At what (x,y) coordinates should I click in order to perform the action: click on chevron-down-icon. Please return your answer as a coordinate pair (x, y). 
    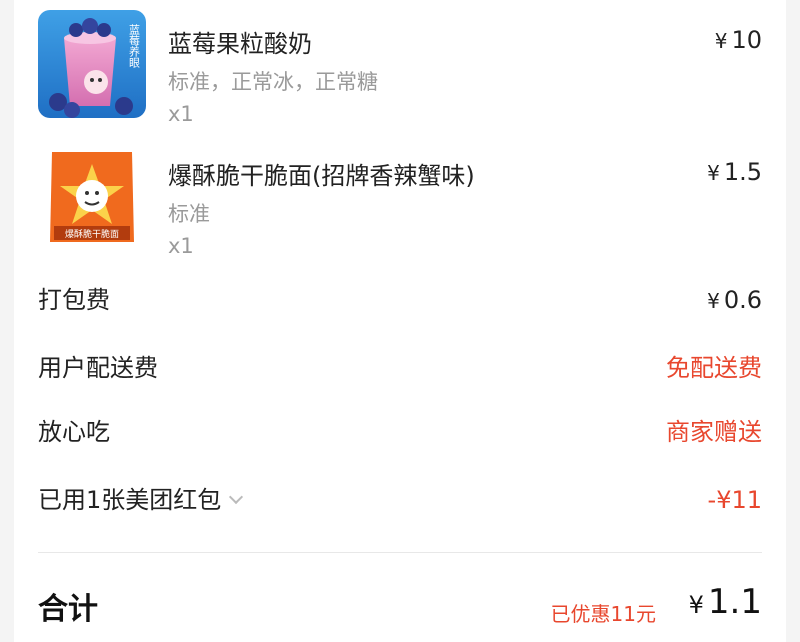
    Looking at the image, I should click on (236, 497).